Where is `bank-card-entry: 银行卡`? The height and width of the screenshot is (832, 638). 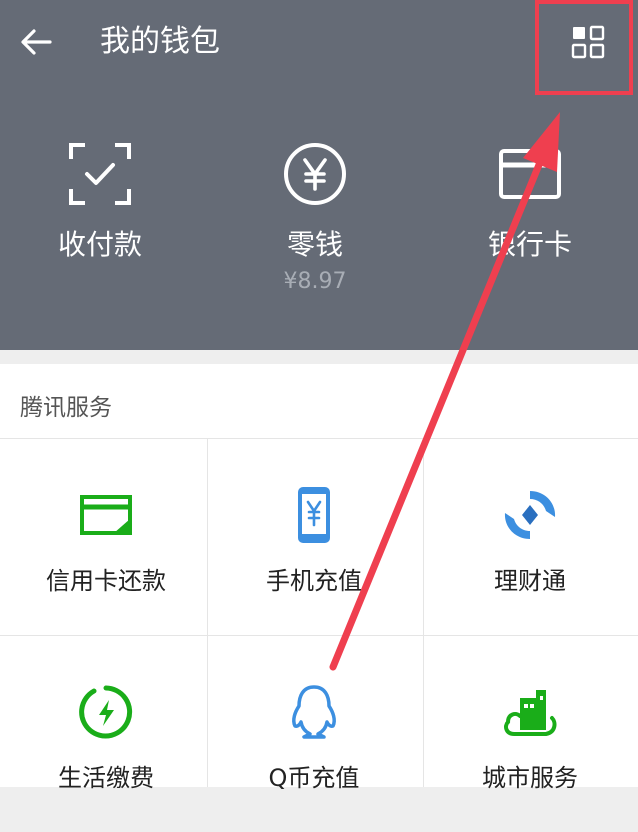
bank-card-entry: 银行卡 is located at coordinates (530, 220).